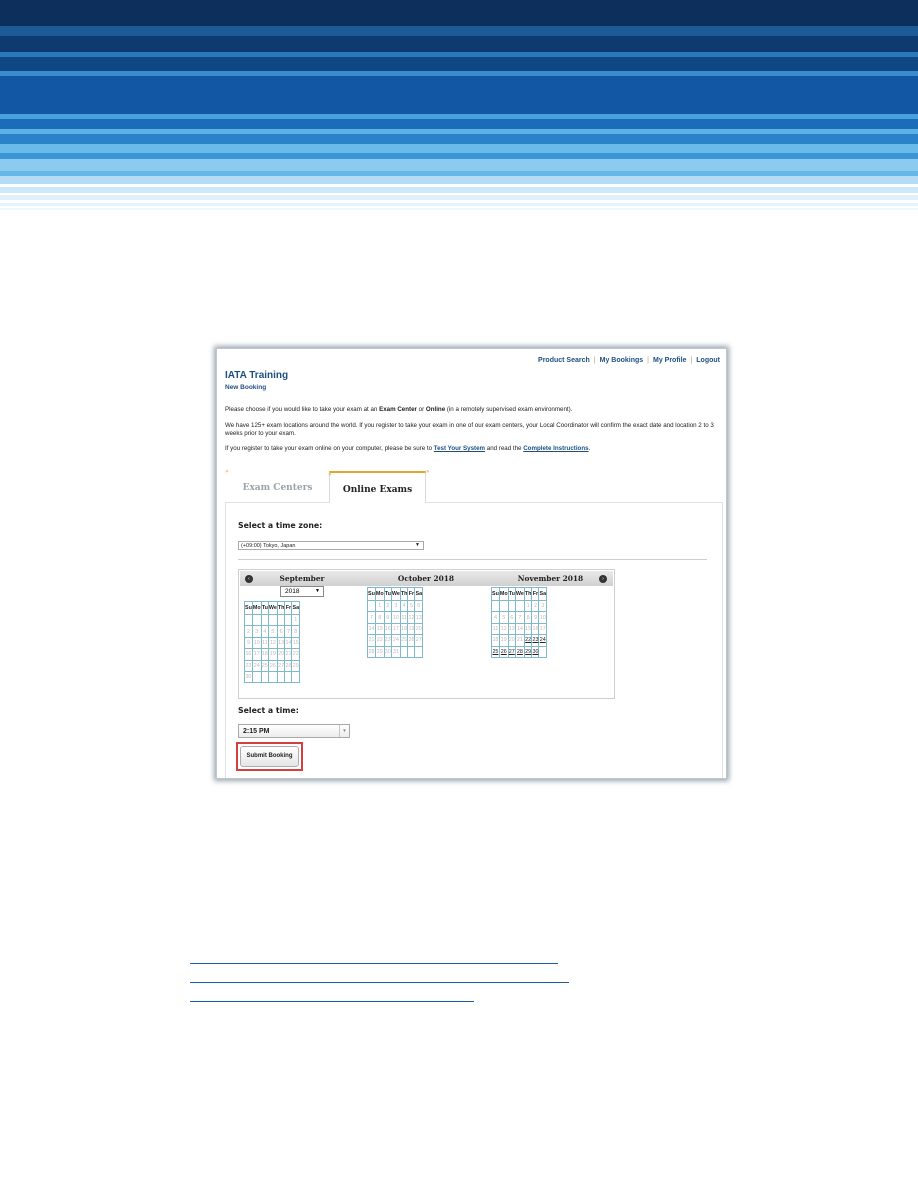  What do you see at coordinates (377, 487) in the screenshot?
I see `tab-online-exams: » Online Exams` at bounding box center [377, 487].